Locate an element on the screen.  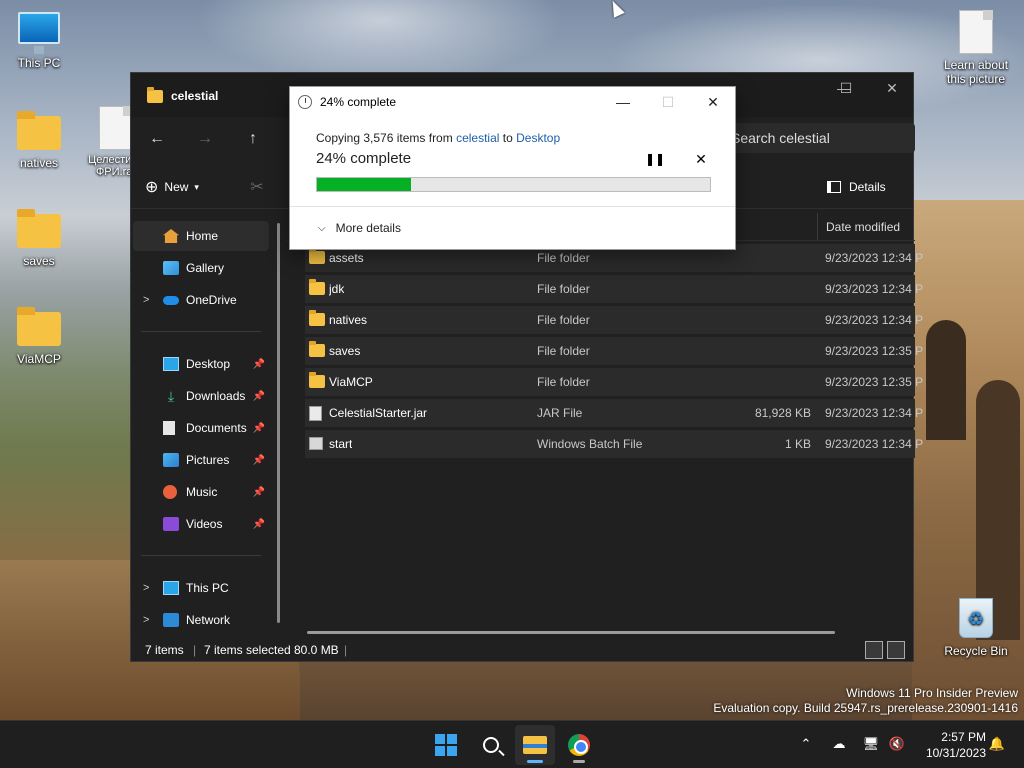
destination-link: Desktop is located at coordinates (538, 138).